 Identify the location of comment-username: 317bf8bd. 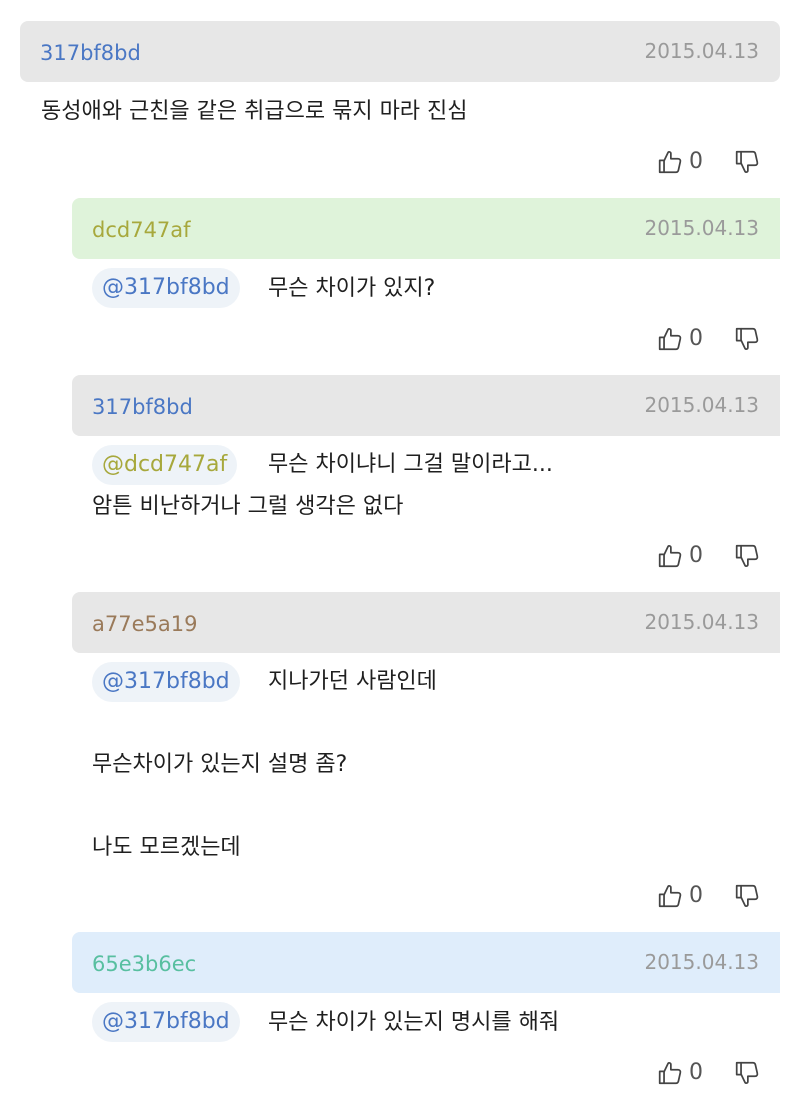
(90, 53).